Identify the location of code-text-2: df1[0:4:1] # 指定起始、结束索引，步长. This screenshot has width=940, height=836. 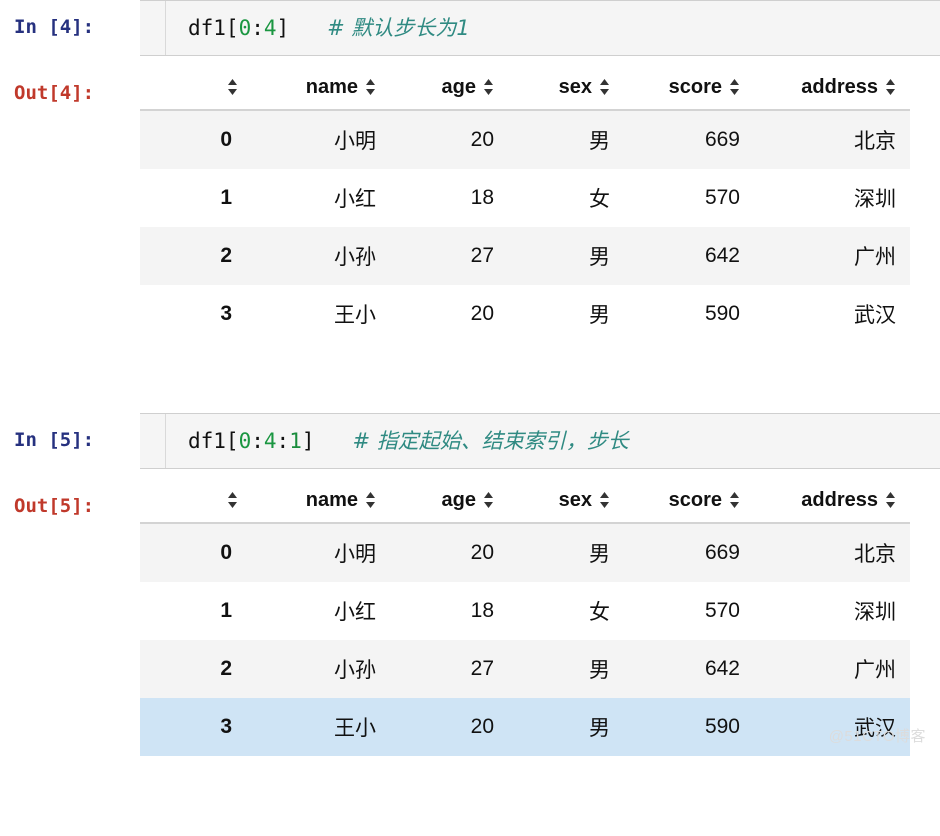
(397, 440).